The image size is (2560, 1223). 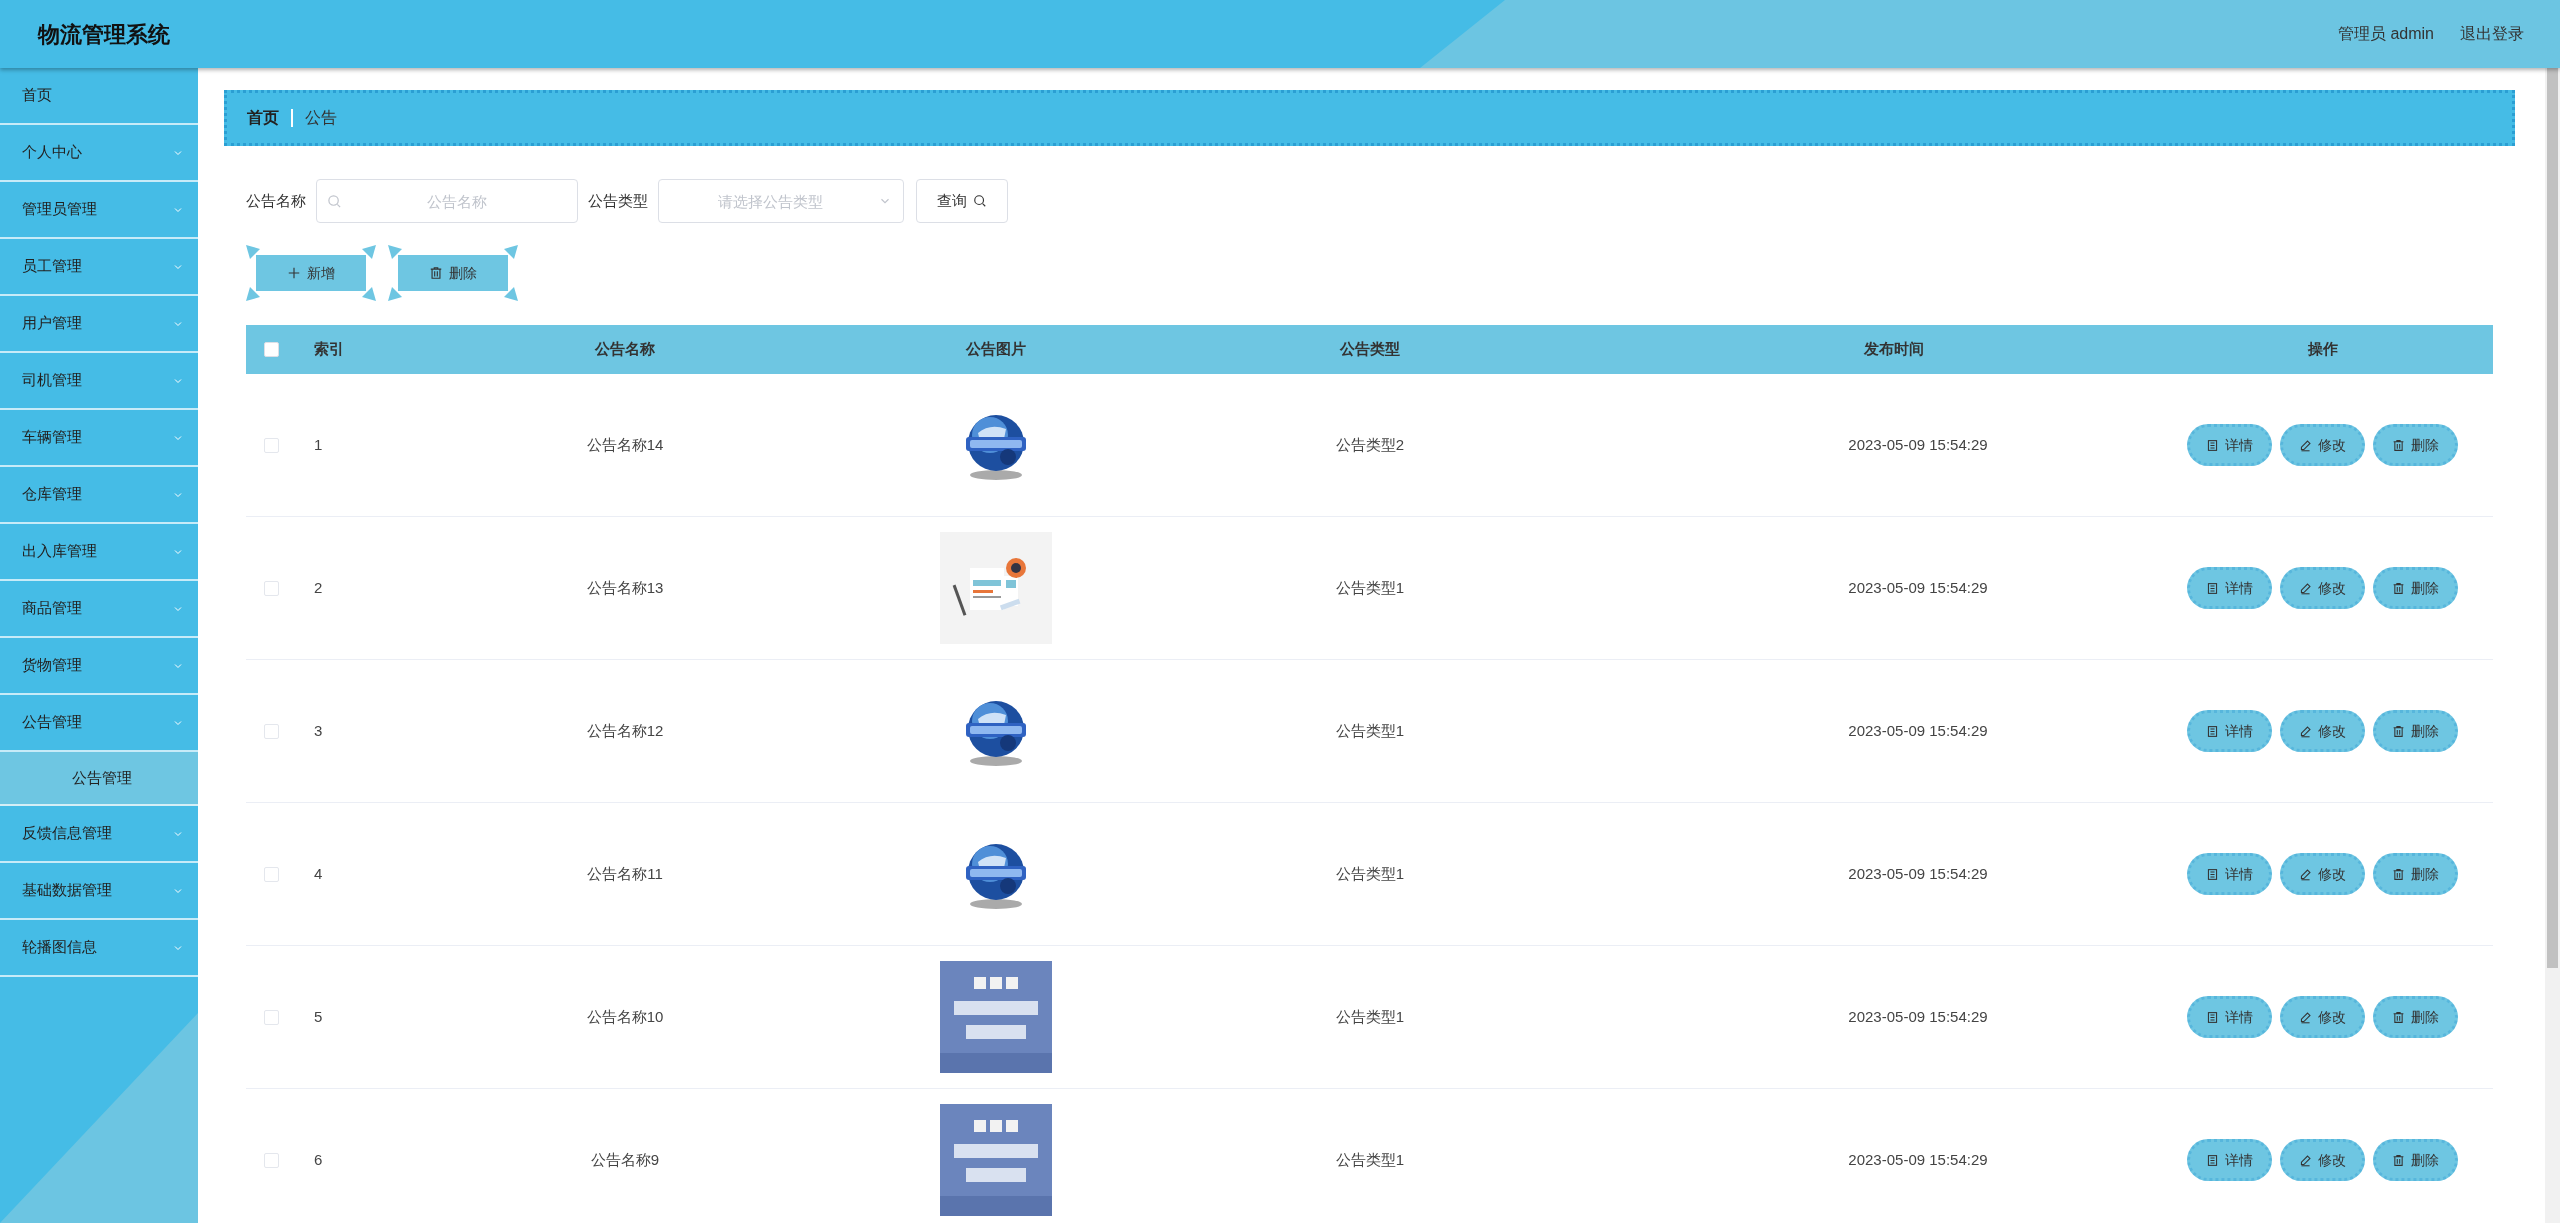 What do you see at coordinates (263, 118) in the screenshot?
I see `breadcrumb-link: 首页` at bounding box center [263, 118].